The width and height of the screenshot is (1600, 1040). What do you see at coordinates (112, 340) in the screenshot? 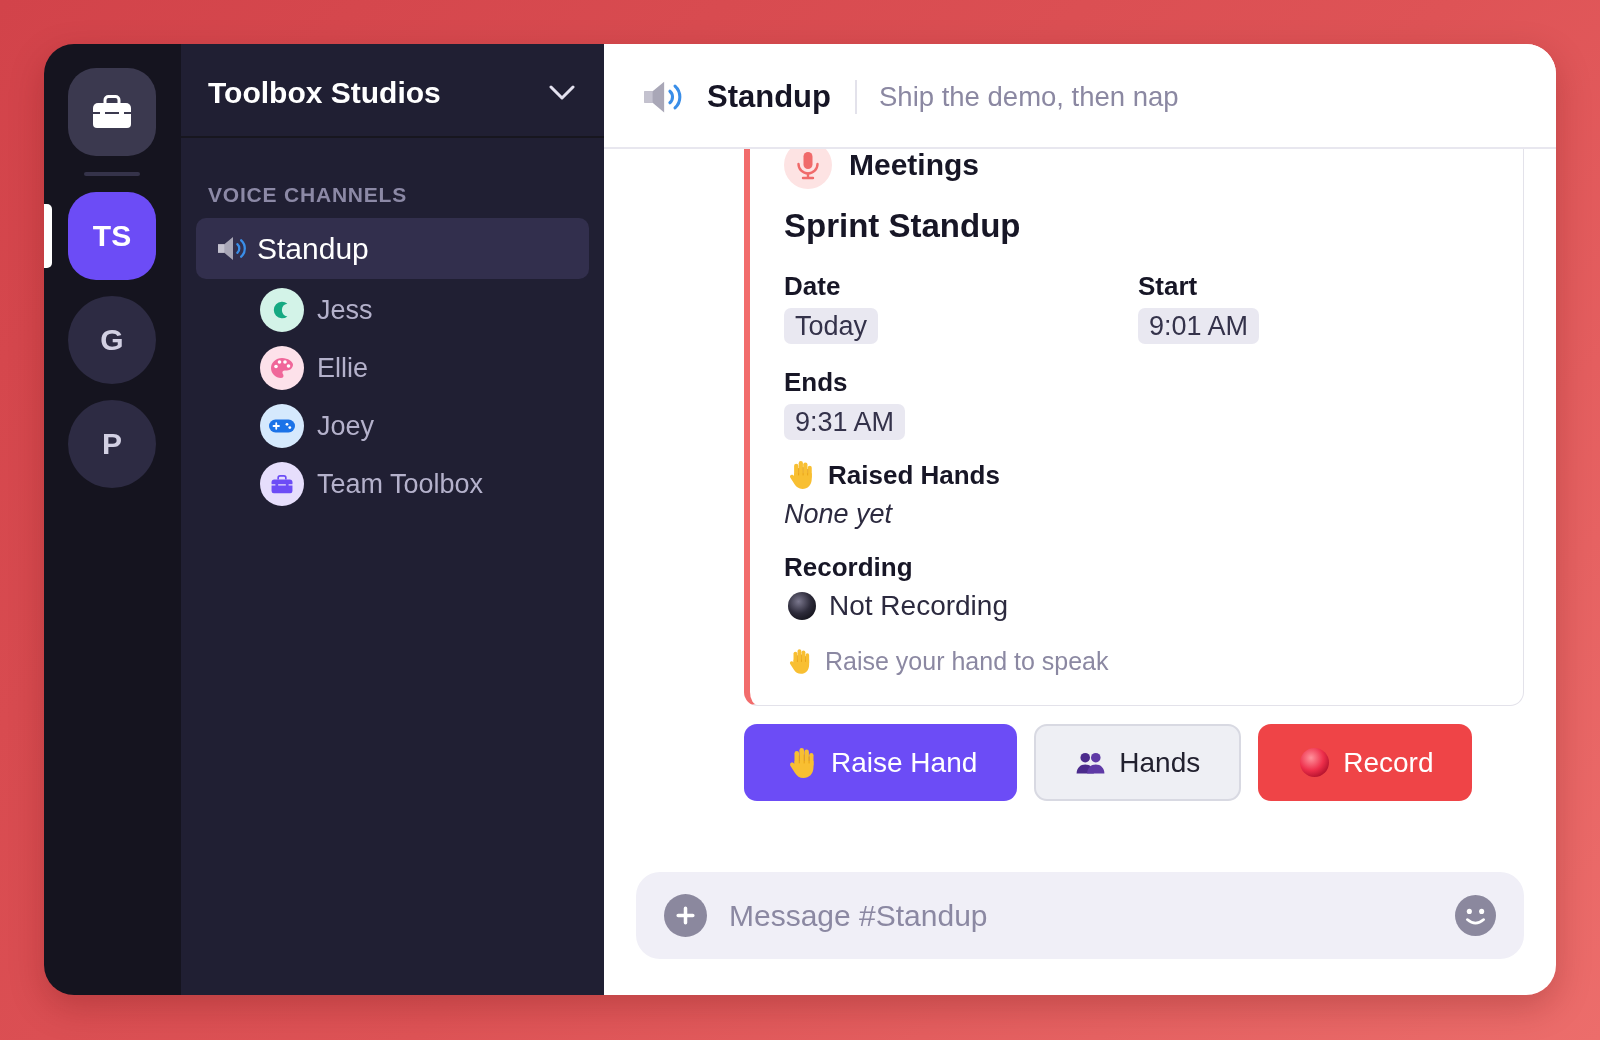
I see `server-button: G` at bounding box center [112, 340].